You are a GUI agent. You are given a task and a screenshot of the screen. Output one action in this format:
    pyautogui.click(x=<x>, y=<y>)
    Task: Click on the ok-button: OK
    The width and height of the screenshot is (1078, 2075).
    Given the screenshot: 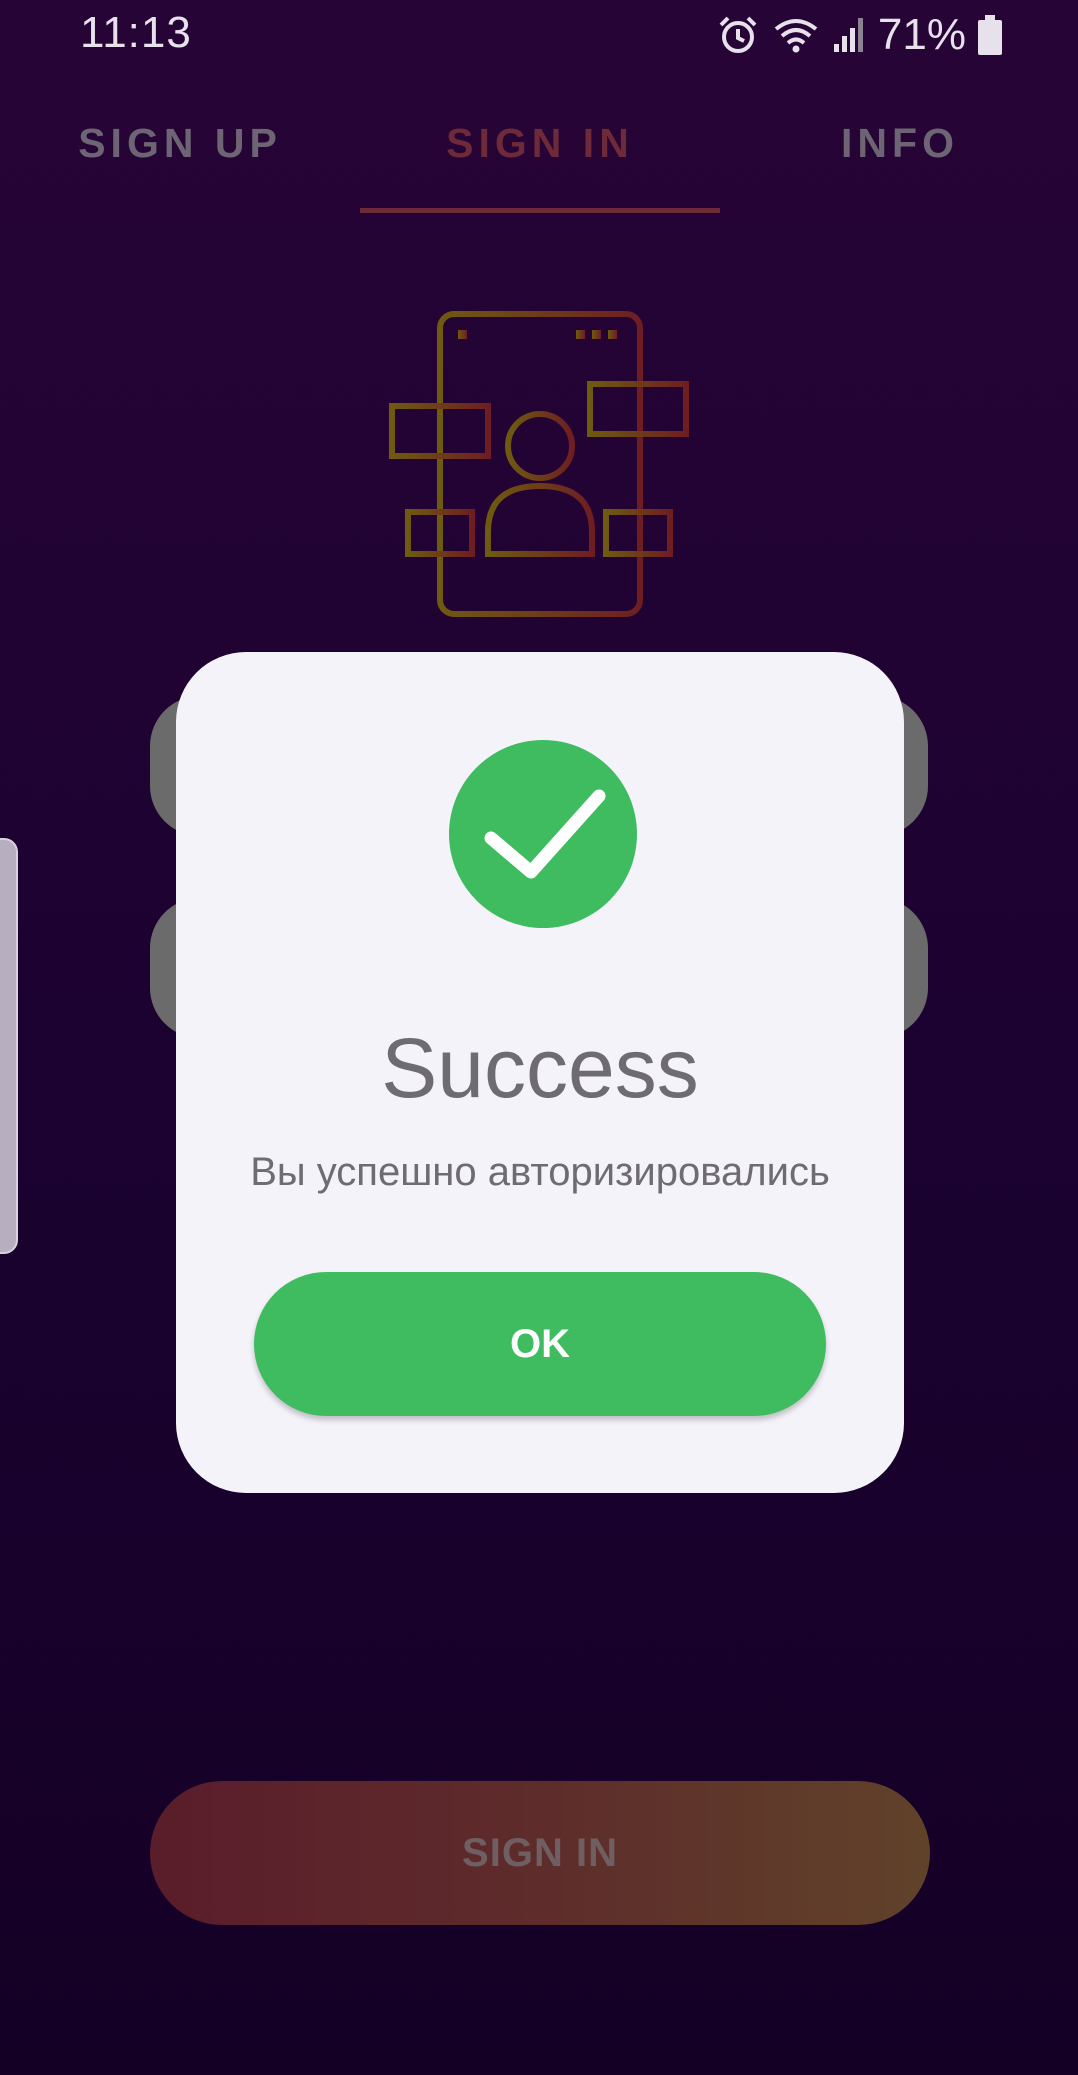 What is the action you would take?
    pyautogui.click(x=540, y=1344)
    